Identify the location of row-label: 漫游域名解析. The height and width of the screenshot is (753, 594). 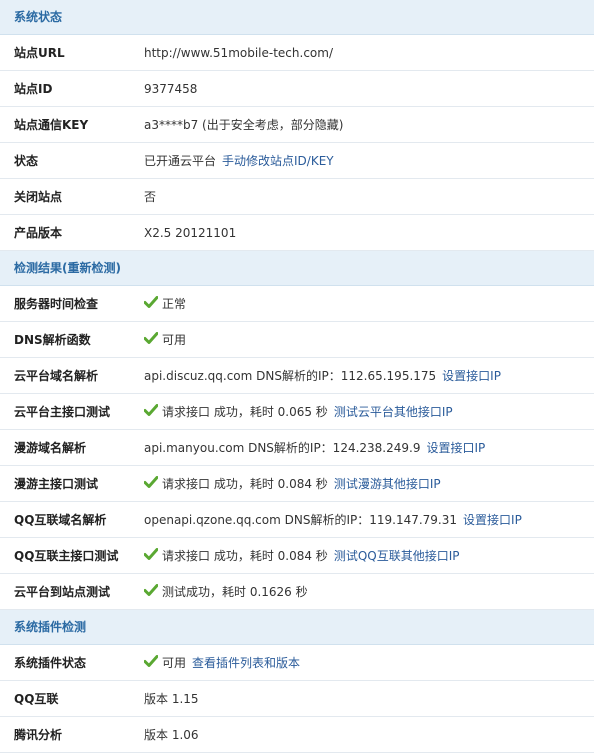
(50, 448).